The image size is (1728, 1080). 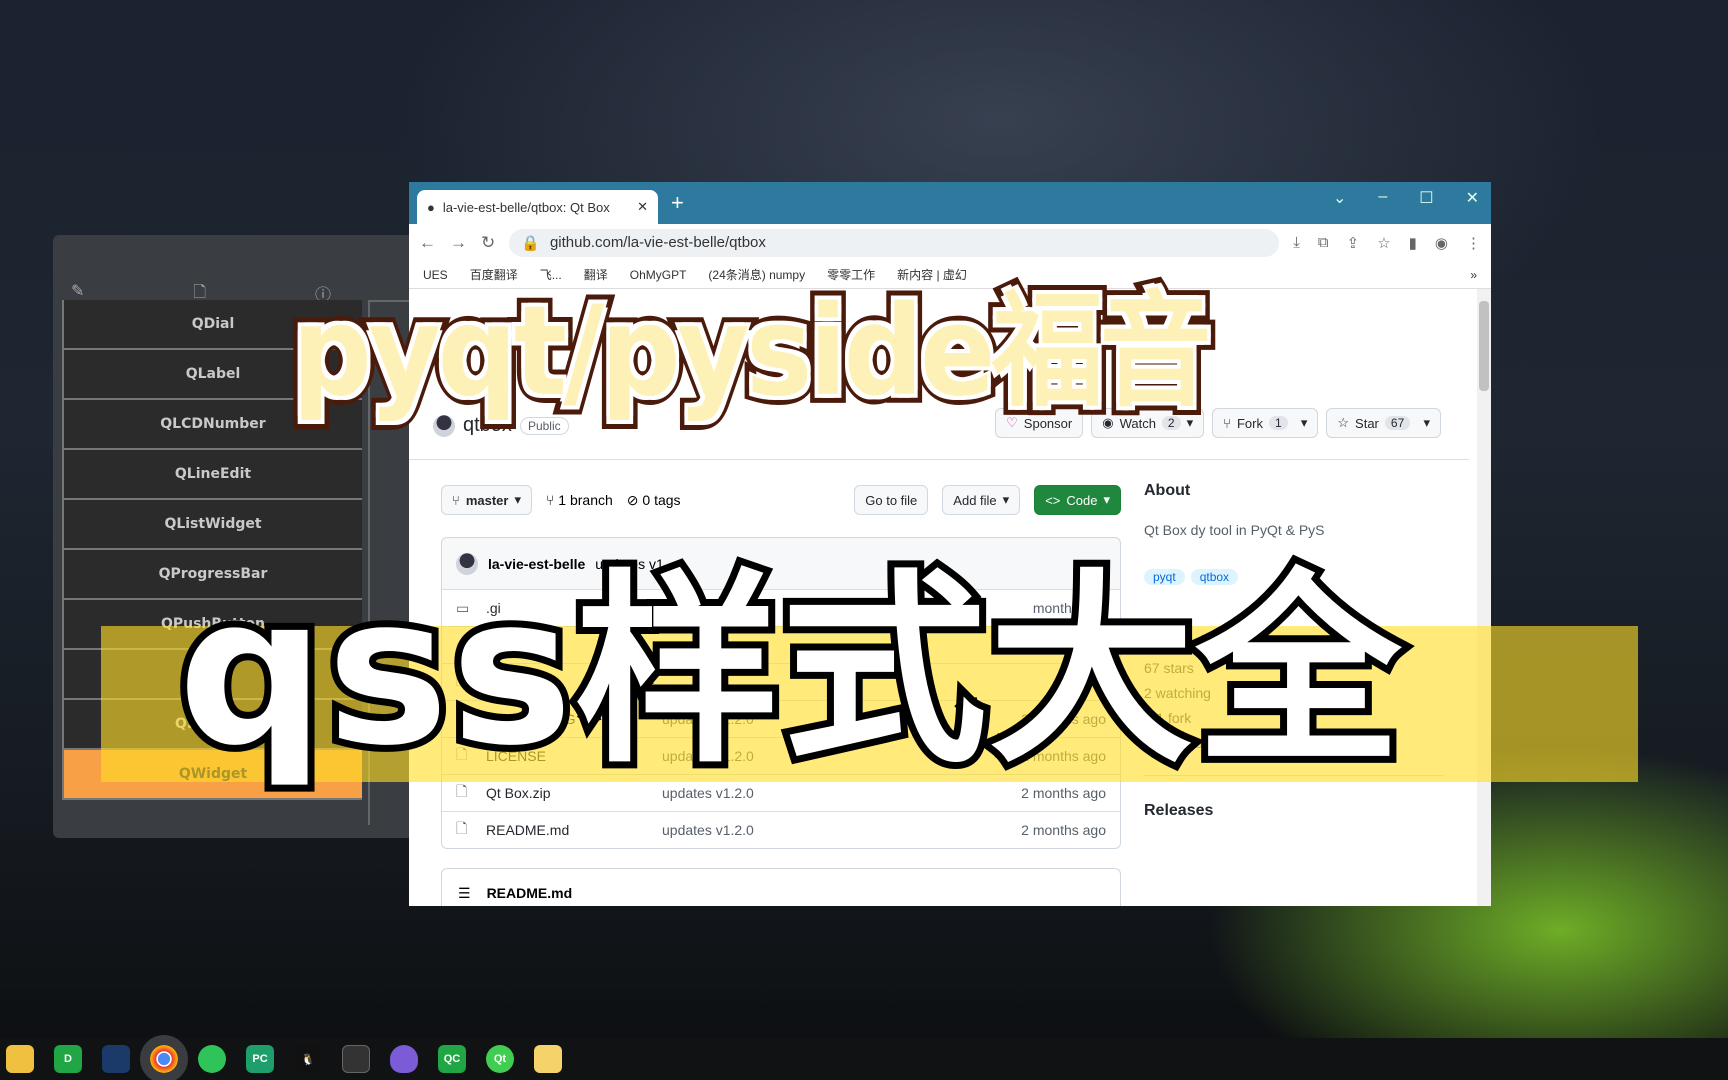 What do you see at coordinates (213, 325) in the screenshot?
I see `widget-item: QDial` at bounding box center [213, 325].